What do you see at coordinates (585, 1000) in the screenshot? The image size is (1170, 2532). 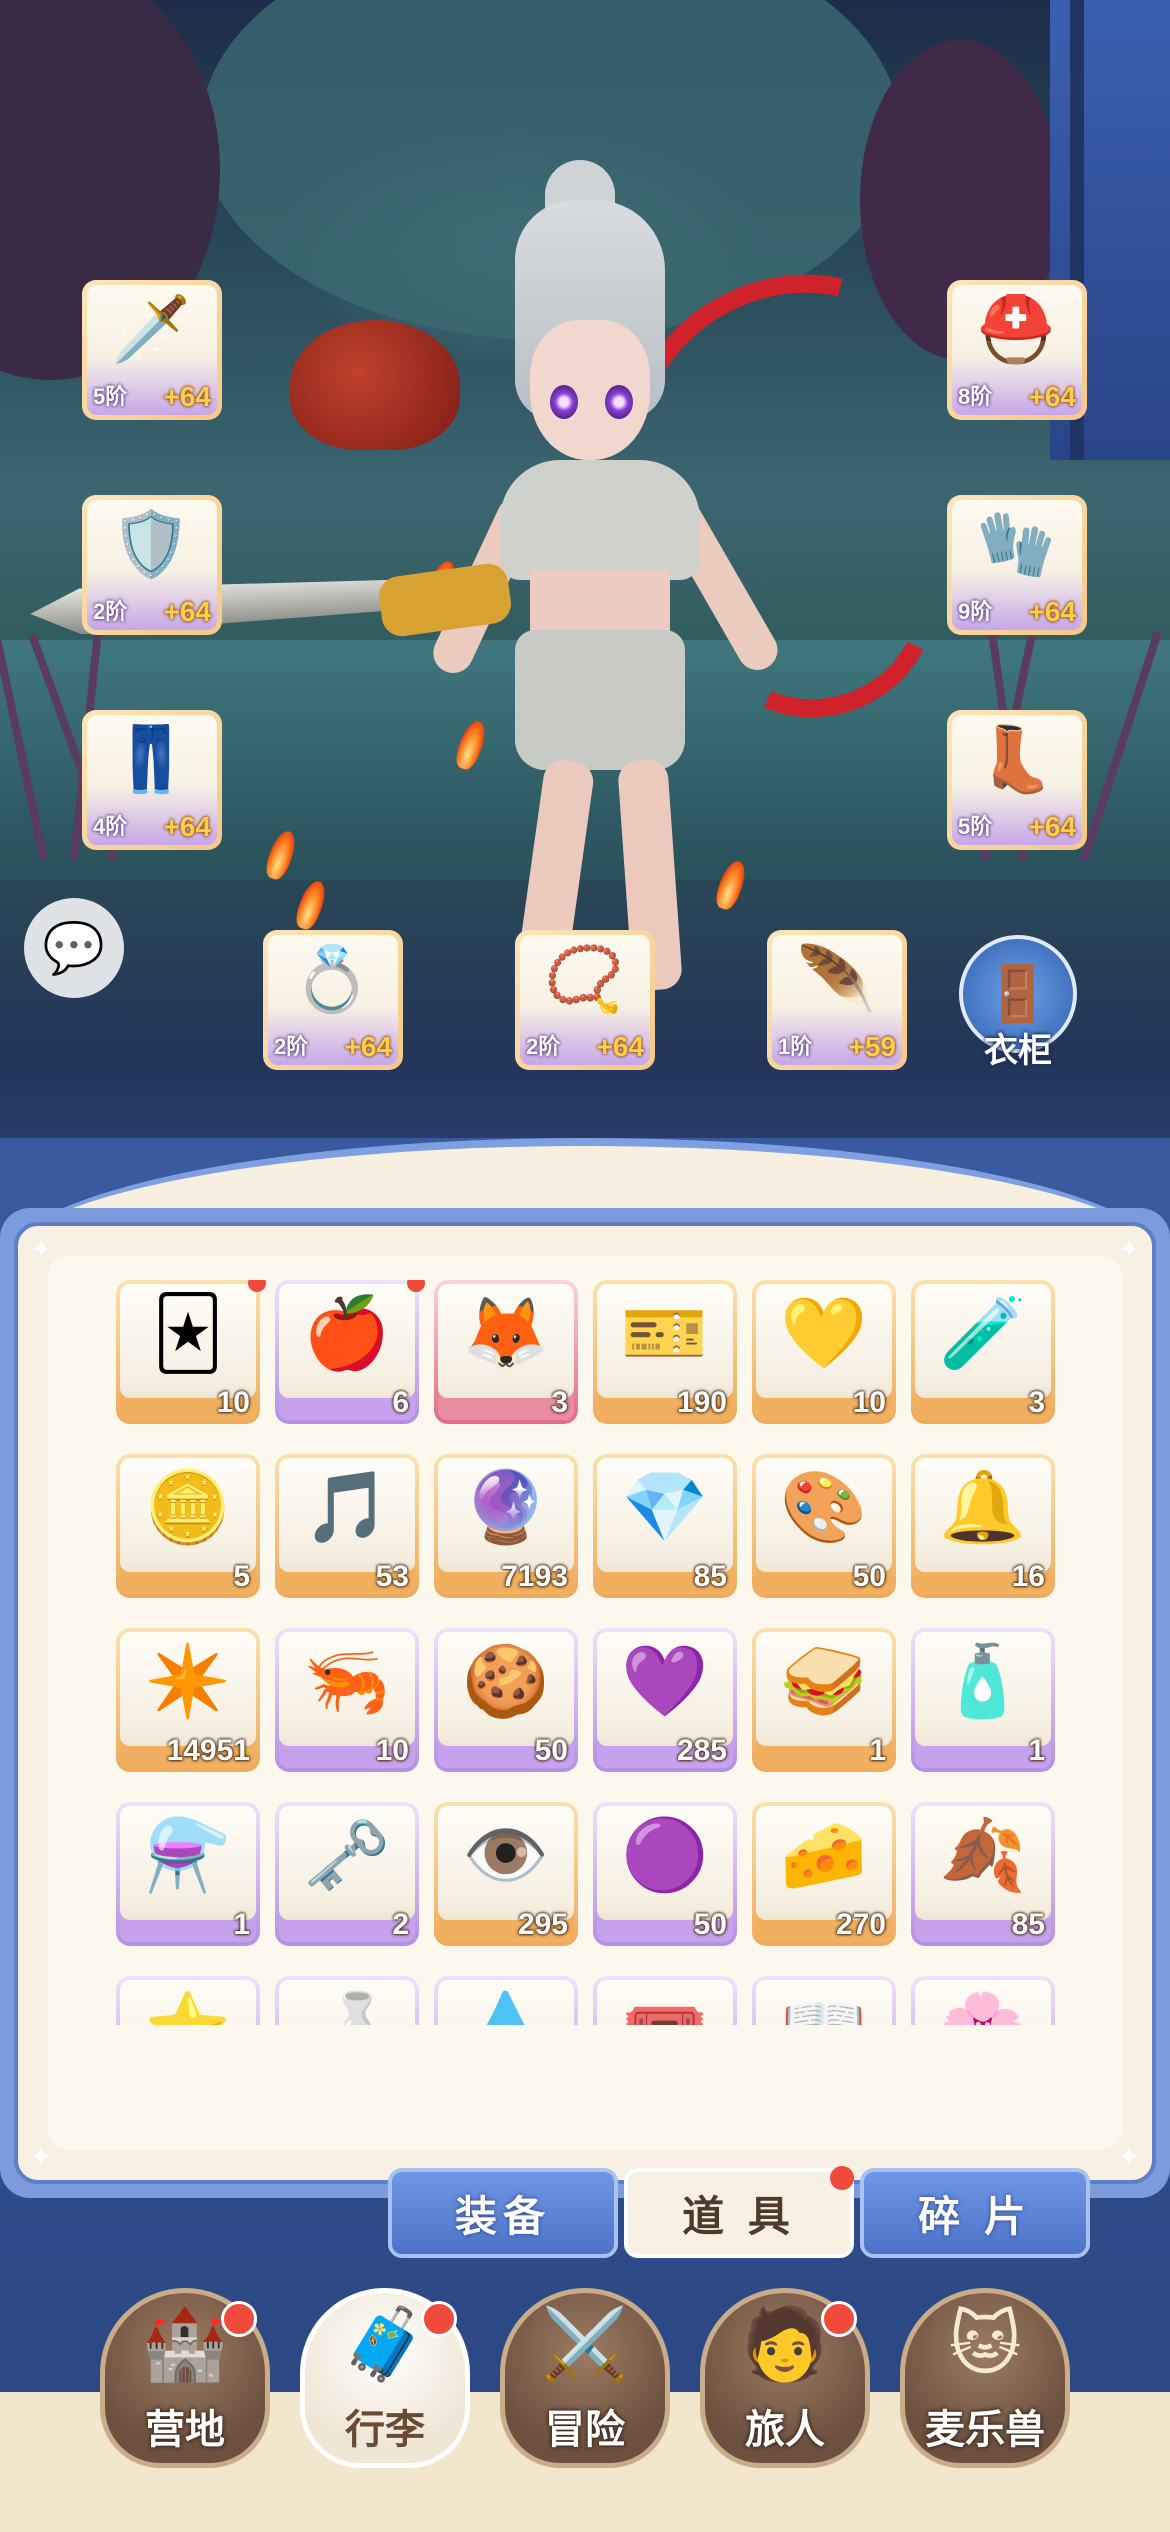 I see `equip-slot-necklace: 📿 2阶 +64` at bounding box center [585, 1000].